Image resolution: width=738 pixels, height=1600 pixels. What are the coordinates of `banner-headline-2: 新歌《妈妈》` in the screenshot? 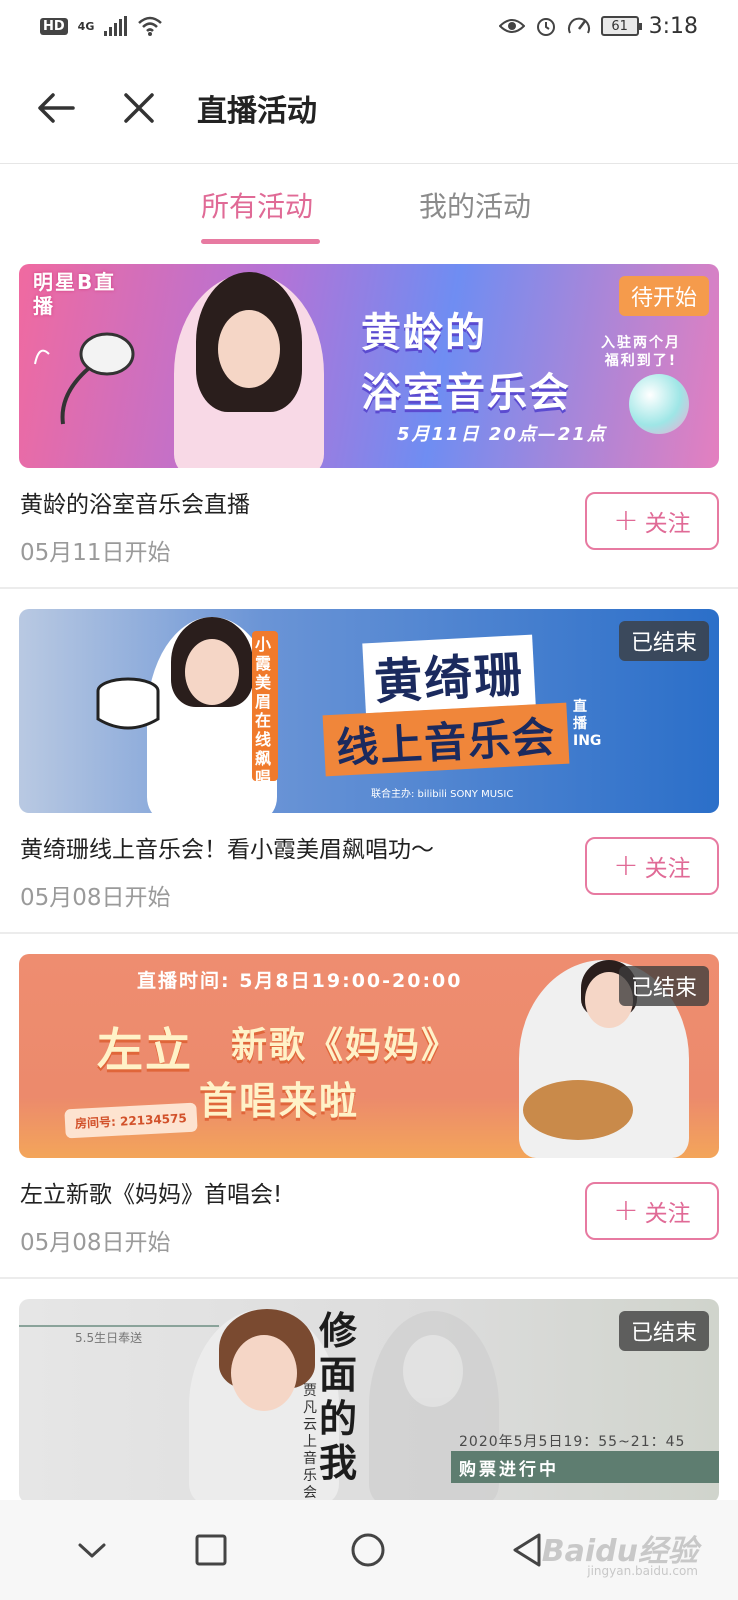 It's located at (345, 1045).